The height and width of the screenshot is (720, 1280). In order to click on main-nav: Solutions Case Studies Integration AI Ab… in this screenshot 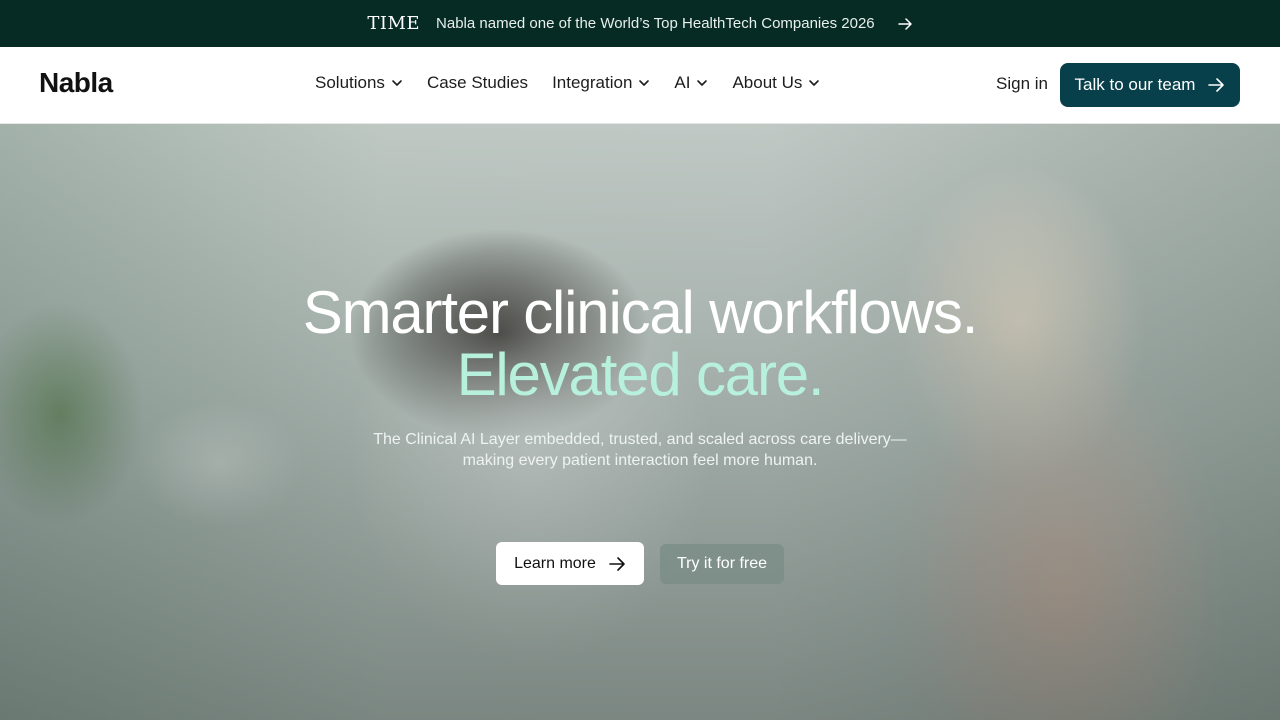, I will do `click(567, 83)`.